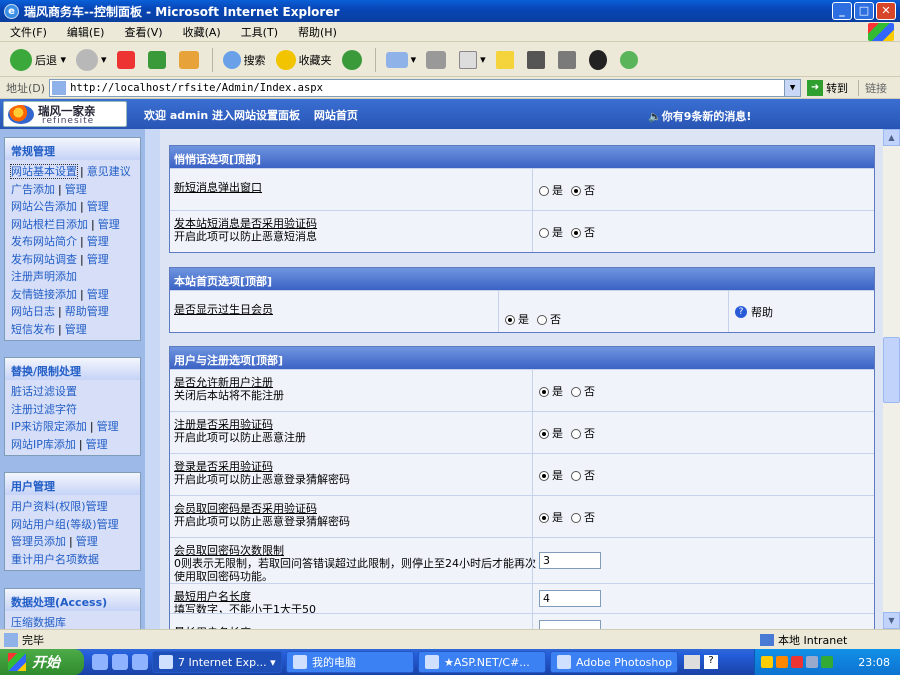 This screenshot has height=675, width=900. Describe the element at coordinates (72, 369) in the screenshot. I see `sidebar-panel-title: 替换/限制处理` at that location.